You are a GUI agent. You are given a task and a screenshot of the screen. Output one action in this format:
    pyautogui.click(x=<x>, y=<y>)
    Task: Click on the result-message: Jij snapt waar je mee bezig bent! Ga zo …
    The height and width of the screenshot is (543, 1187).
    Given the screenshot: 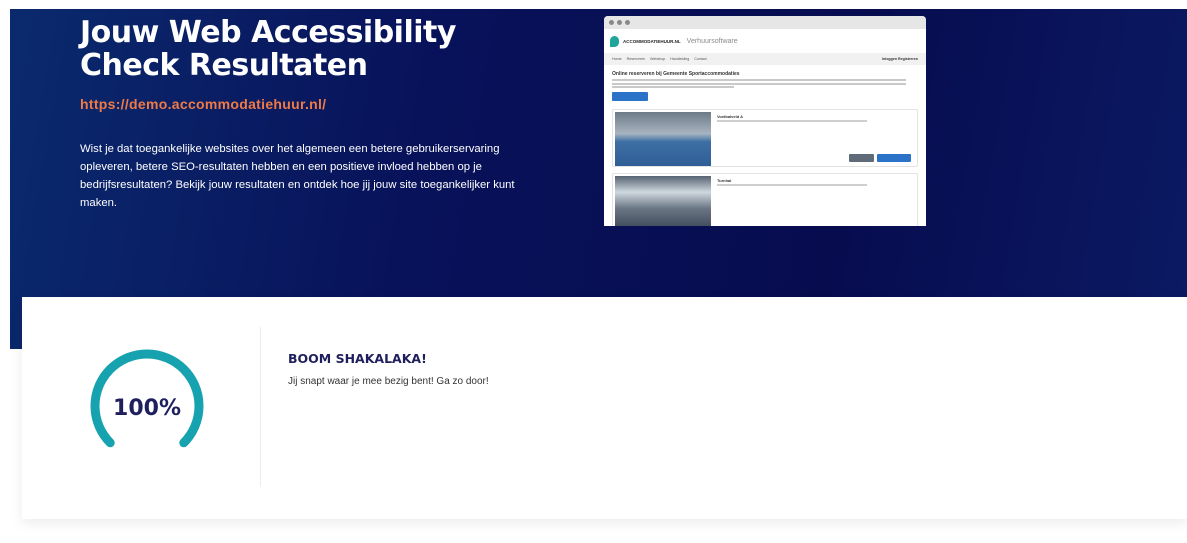 What is the action you would take?
    pyautogui.click(x=388, y=381)
    